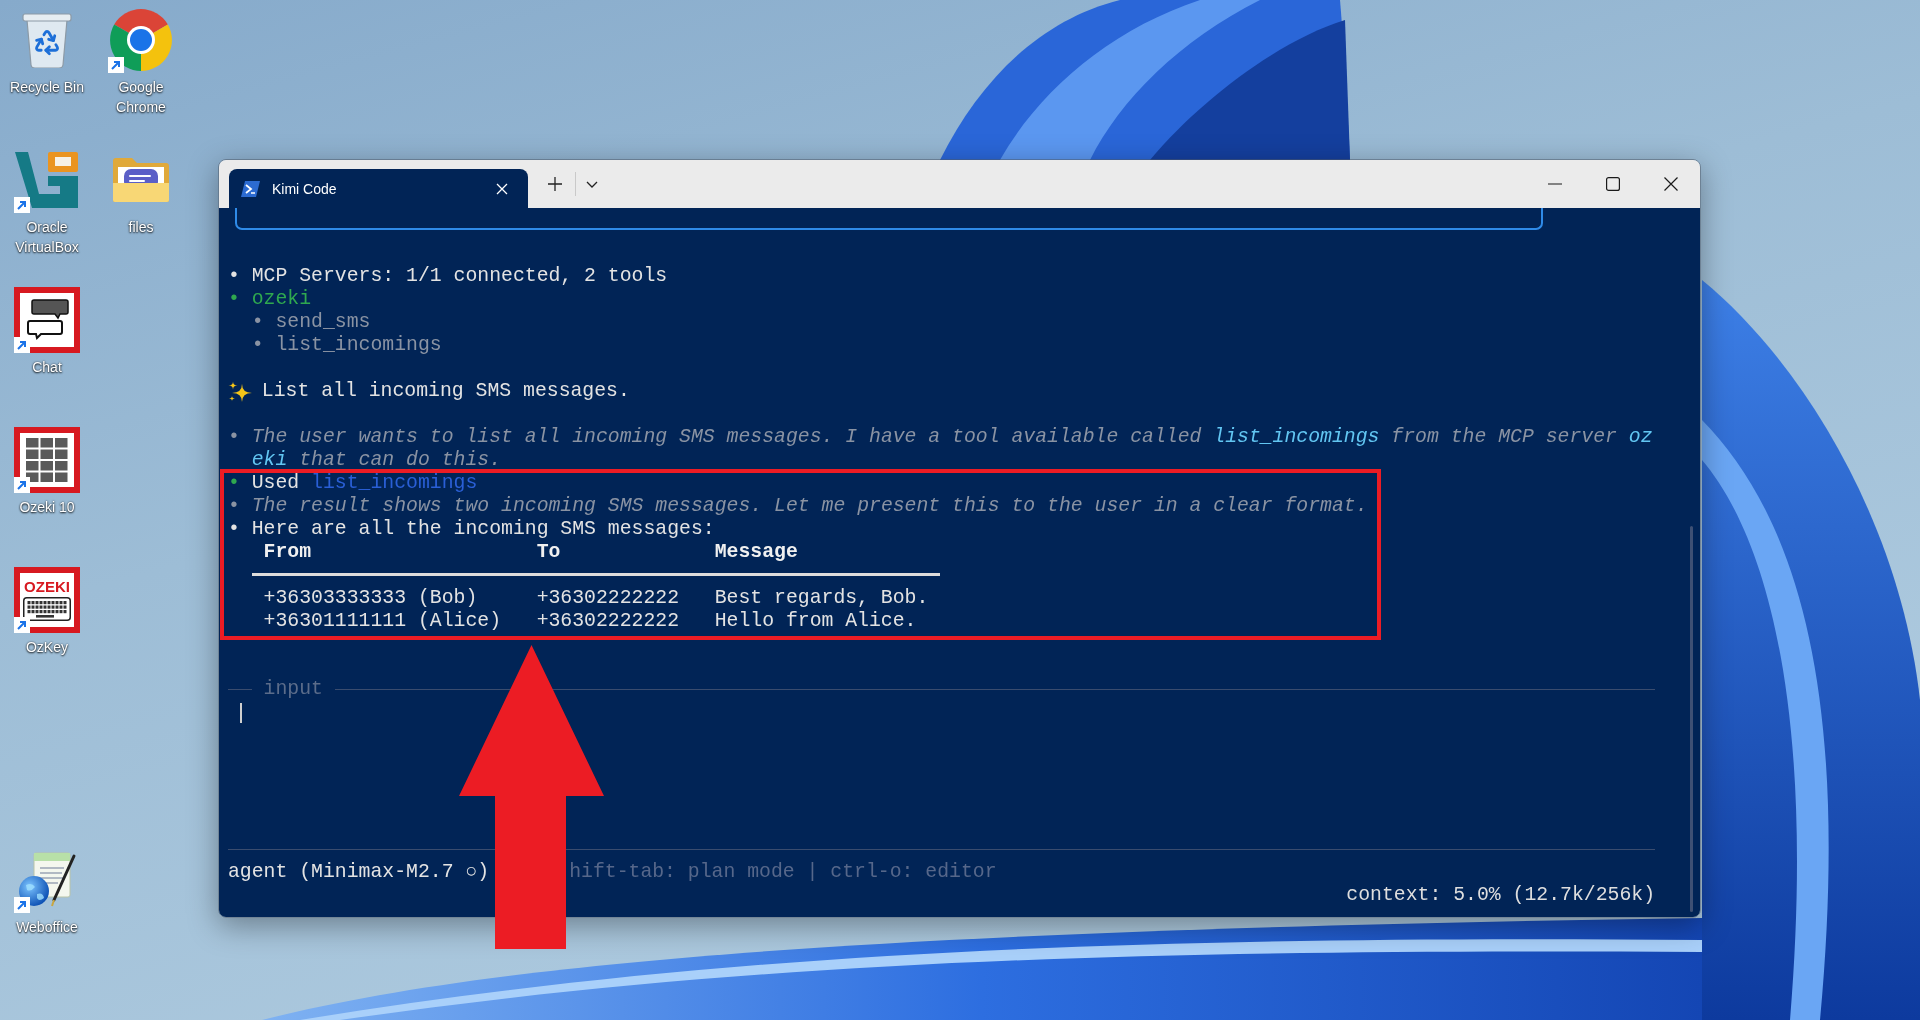  Describe the element at coordinates (293, 689) in the screenshot. I see `field-label: input` at that location.